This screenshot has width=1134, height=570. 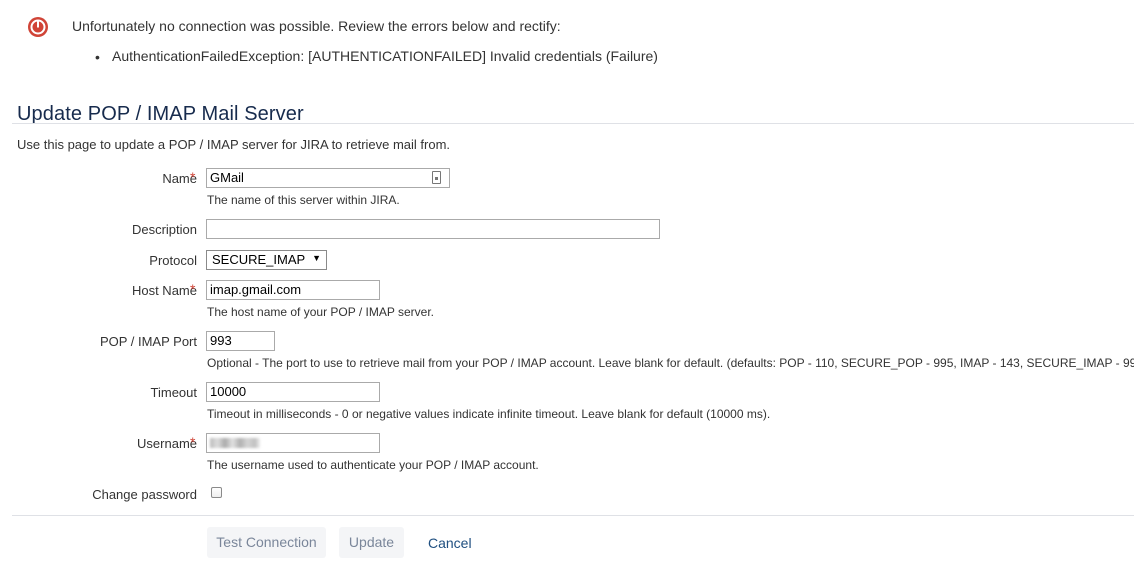 What do you see at coordinates (303, 200) in the screenshot?
I see `name-description: The name of this server within JIRA.` at bounding box center [303, 200].